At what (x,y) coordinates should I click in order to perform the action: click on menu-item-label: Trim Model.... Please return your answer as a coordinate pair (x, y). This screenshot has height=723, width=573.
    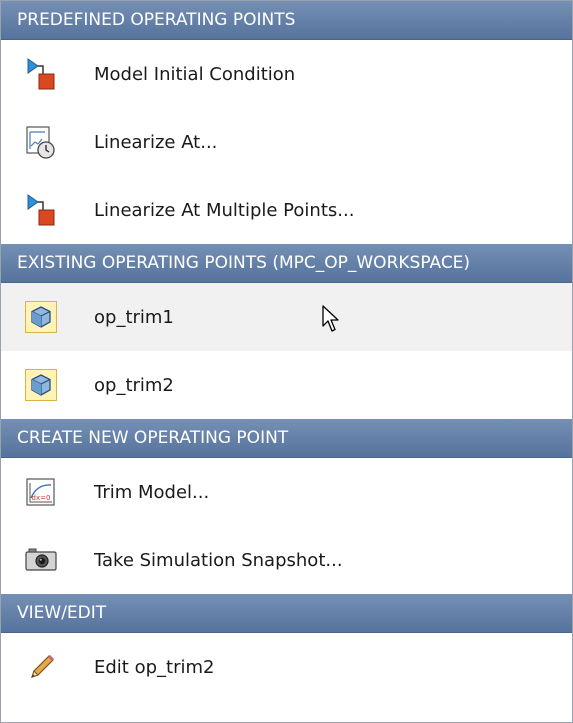
    Looking at the image, I should click on (152, 492).